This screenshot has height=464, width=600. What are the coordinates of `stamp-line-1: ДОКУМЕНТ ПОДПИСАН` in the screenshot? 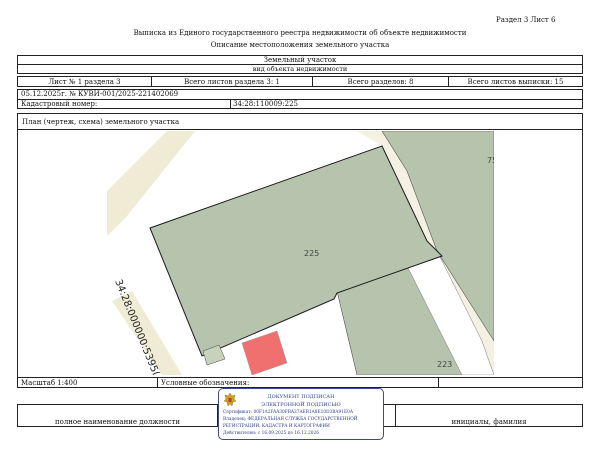 It's located at (301, 397).